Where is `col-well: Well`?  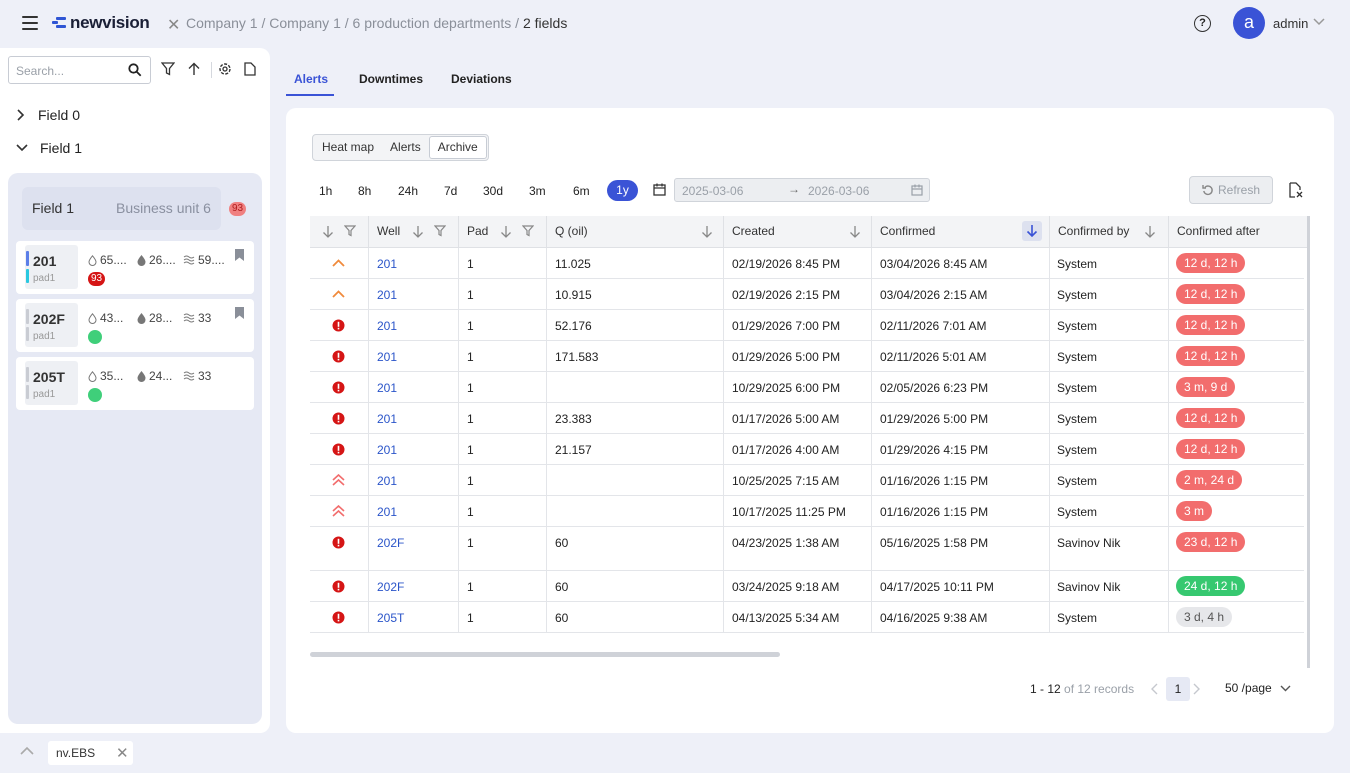
col-well: Well is located at coordinates (413, 231).